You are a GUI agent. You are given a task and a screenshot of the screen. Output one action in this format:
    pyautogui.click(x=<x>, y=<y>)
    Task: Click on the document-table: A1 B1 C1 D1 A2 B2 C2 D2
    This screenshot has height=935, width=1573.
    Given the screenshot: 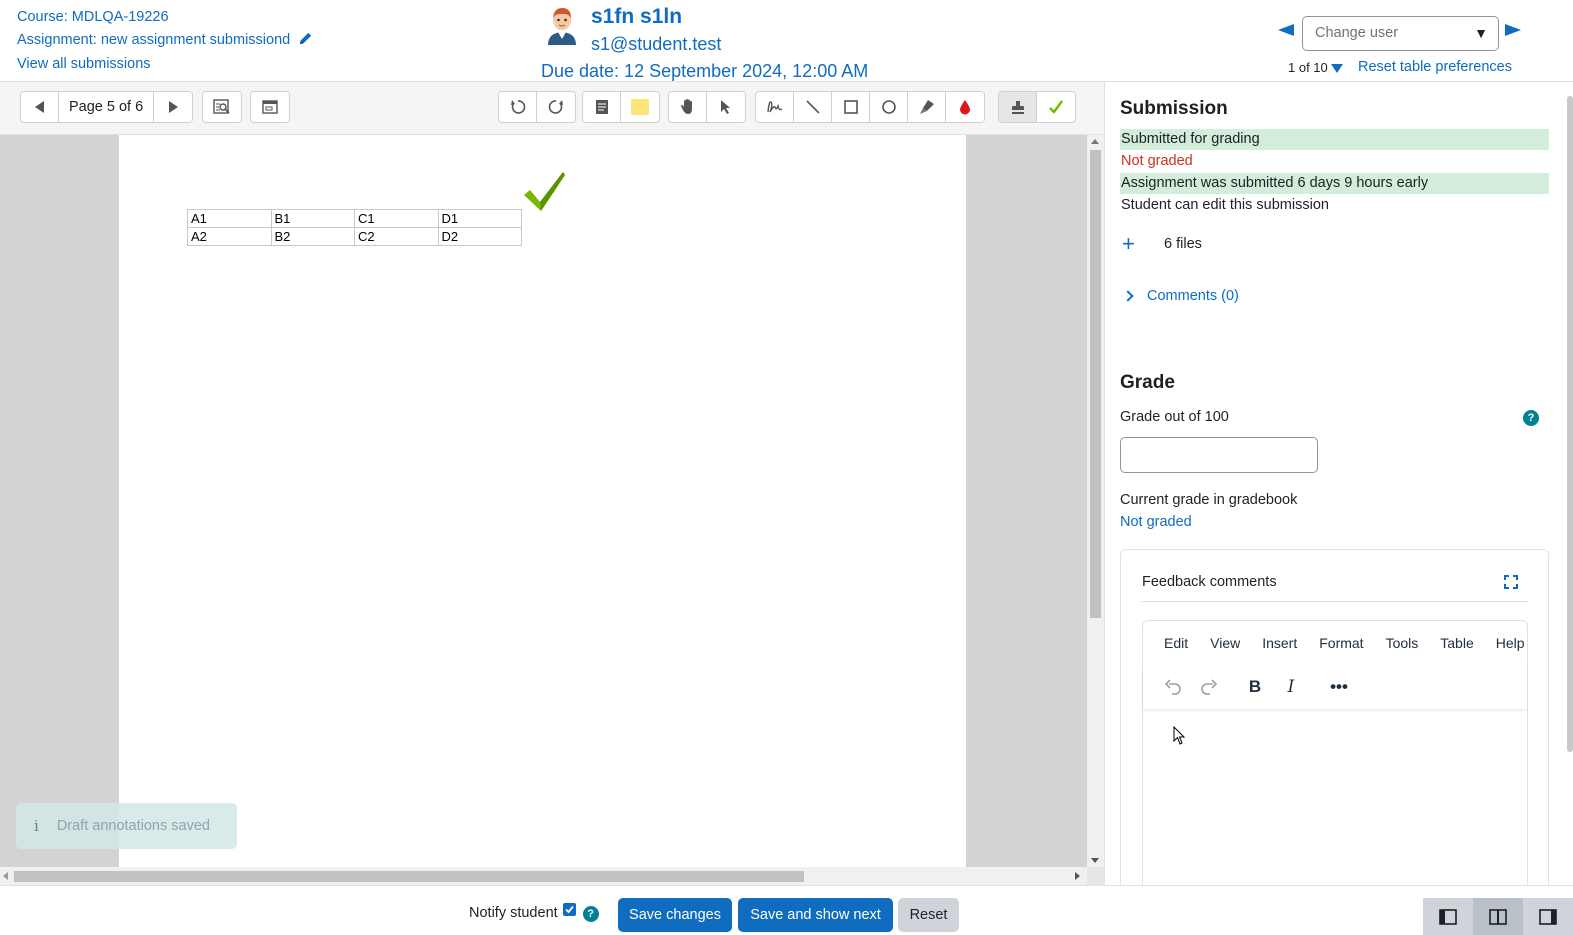 What is the action you would take?
    pyautogui.click(x=354, y=227)
    